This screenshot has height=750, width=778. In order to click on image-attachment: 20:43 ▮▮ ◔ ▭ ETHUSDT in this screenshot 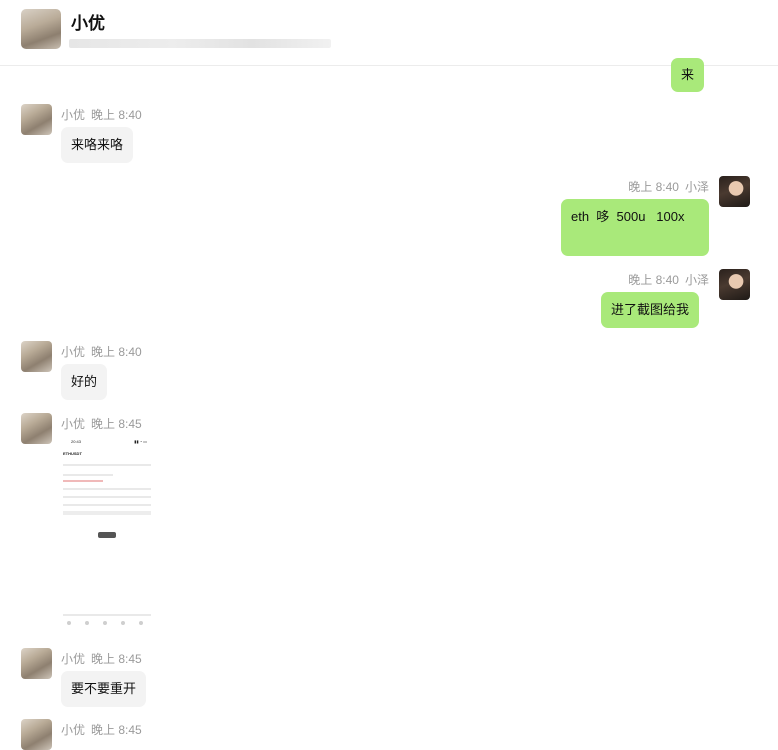, I will do `click(107, 534)`.